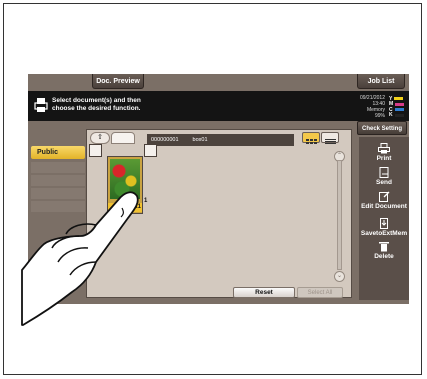  What do you see at coordinates (330, 141) in the screenshot?
I see `list-view-icon` at bounding box center [330, 141].